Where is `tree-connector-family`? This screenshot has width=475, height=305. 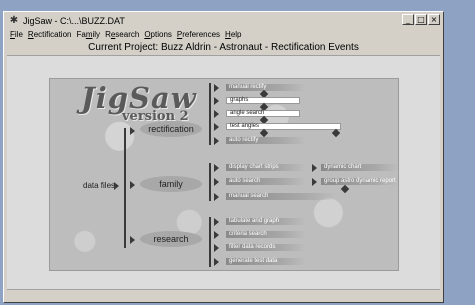
tree-connector-family is located at coordinates (210, 182).